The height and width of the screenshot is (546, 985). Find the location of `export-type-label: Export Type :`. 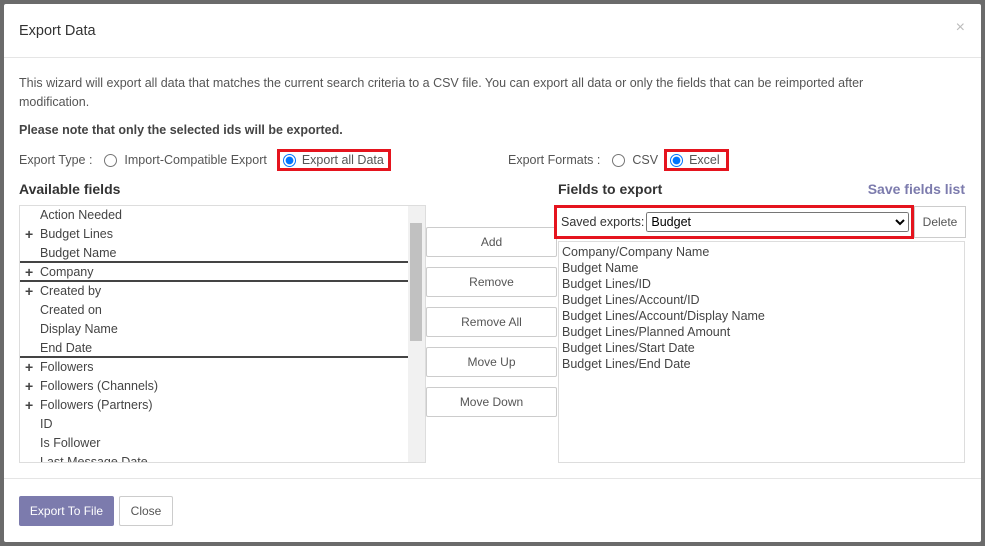

export-type-label: Export Type : is located at coordinates (56, 160).